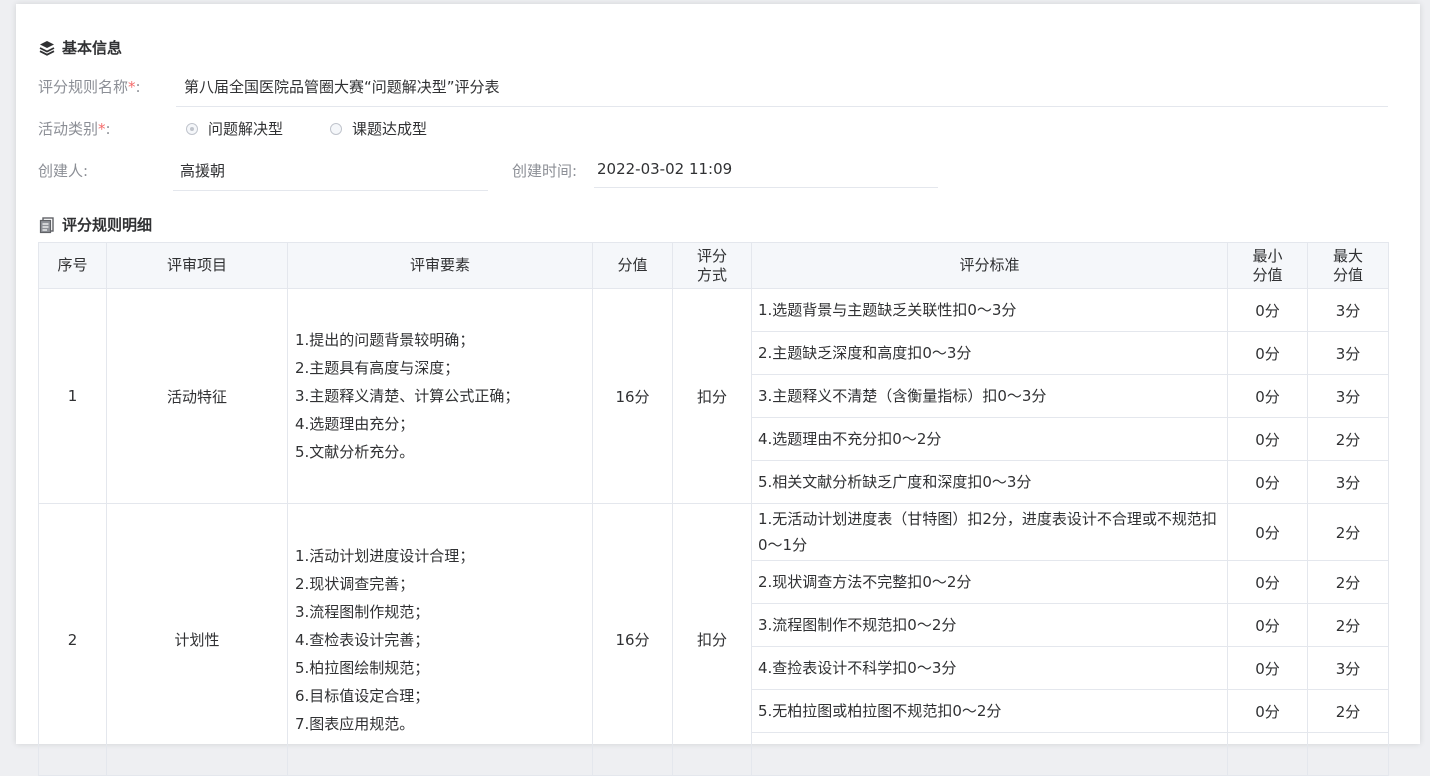 The height and width of the screenshot is (776, 1430). I want to click on activity-type-label: 活动类别*:, so click(74, 129).